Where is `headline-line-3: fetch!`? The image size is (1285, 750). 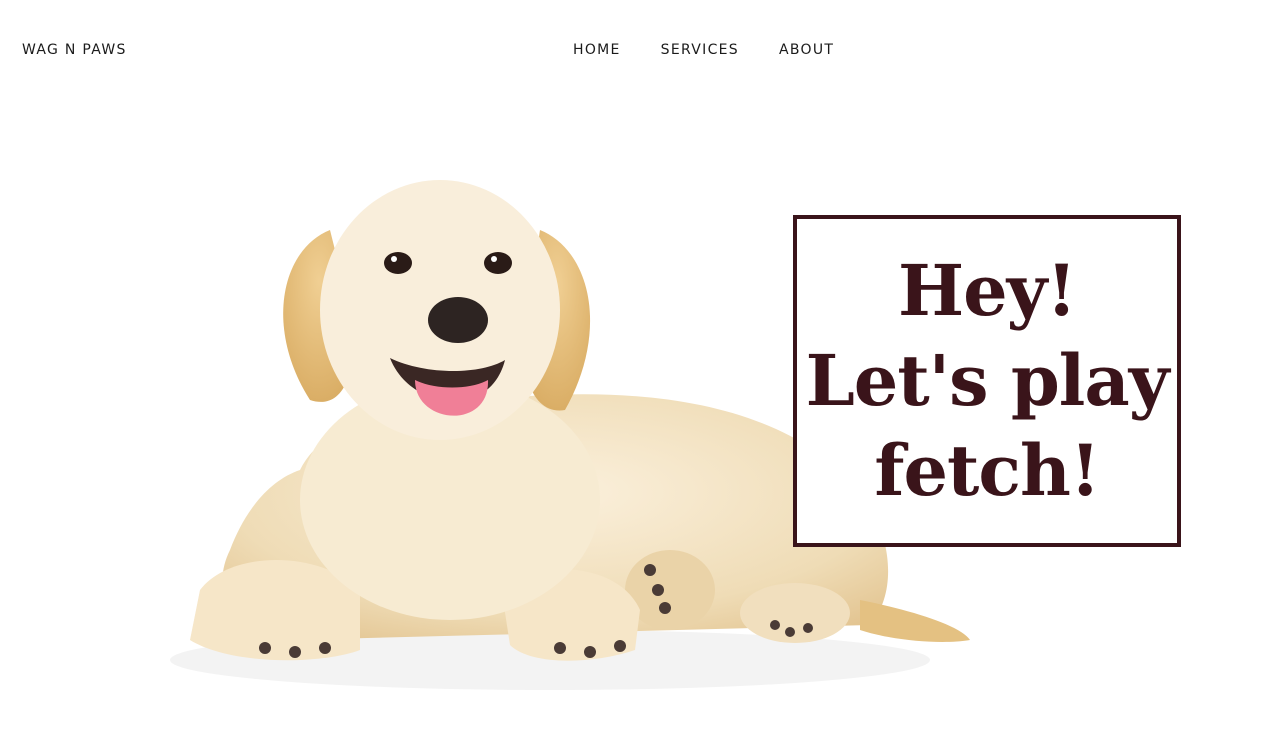
headline-line-3: fetch! is located at coordinates (987, 470).